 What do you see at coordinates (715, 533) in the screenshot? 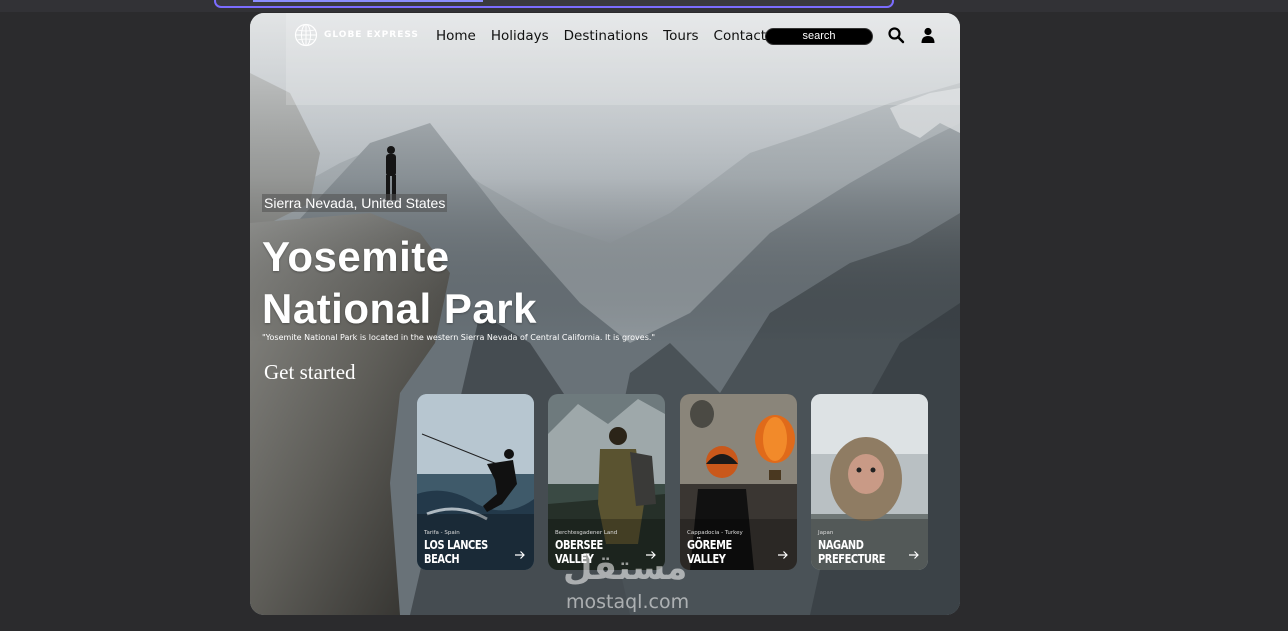
I see `card-region: Cappadocia - Turkey` at bounding box center [715, 533].